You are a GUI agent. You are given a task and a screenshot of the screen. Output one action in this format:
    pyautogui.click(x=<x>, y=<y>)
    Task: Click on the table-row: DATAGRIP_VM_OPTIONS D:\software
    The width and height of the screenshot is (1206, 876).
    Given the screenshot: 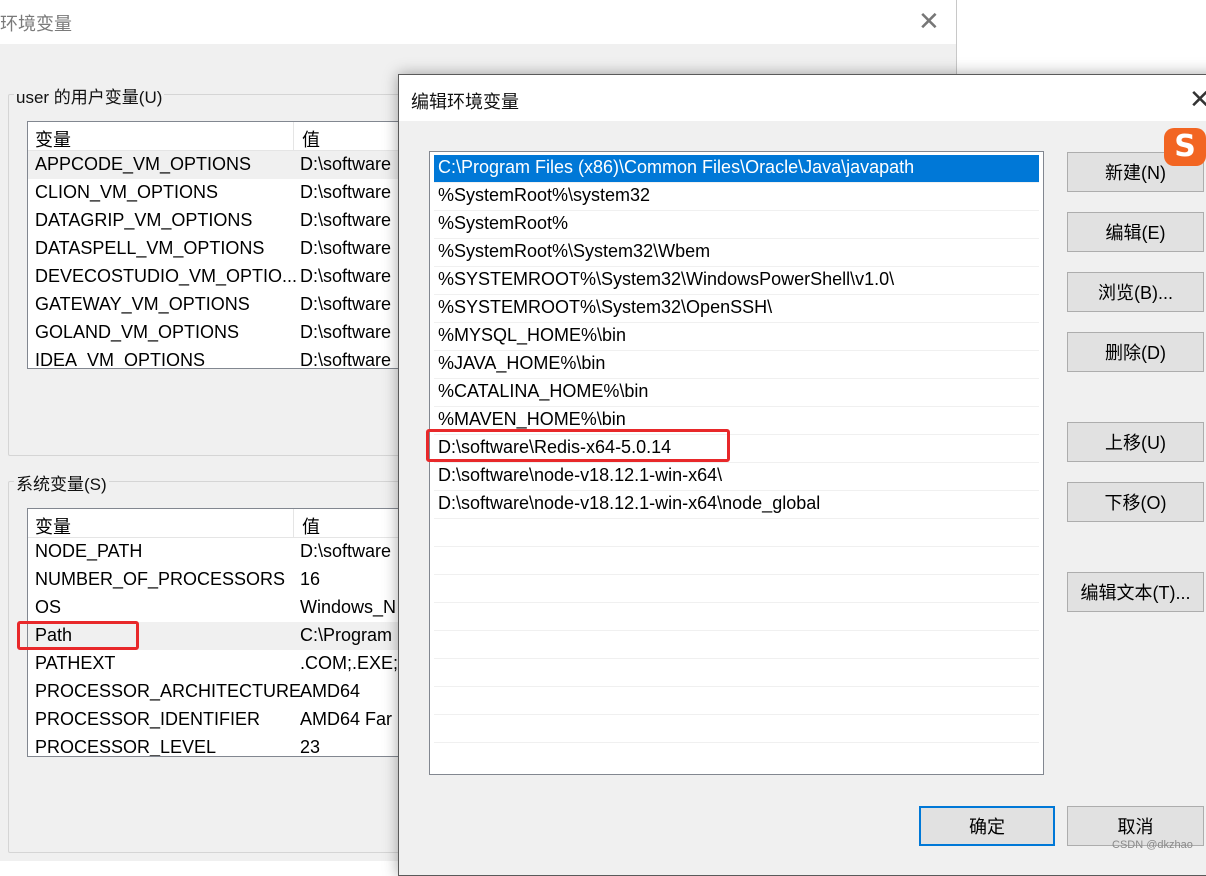 What is the action you would take?
    pyautogui.click(x=218, y=221)
    